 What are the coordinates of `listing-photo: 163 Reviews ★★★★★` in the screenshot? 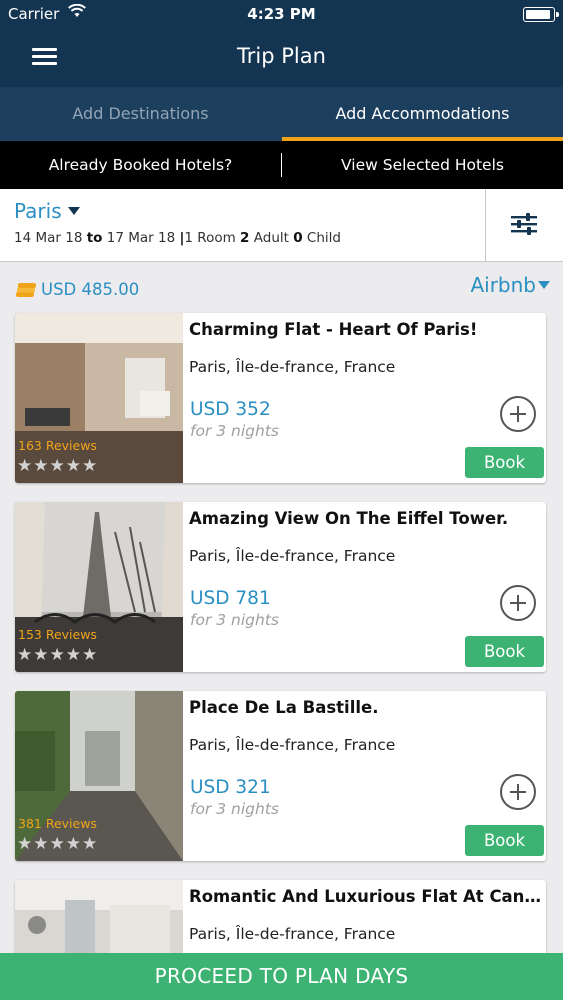 It's located at (99, 398).